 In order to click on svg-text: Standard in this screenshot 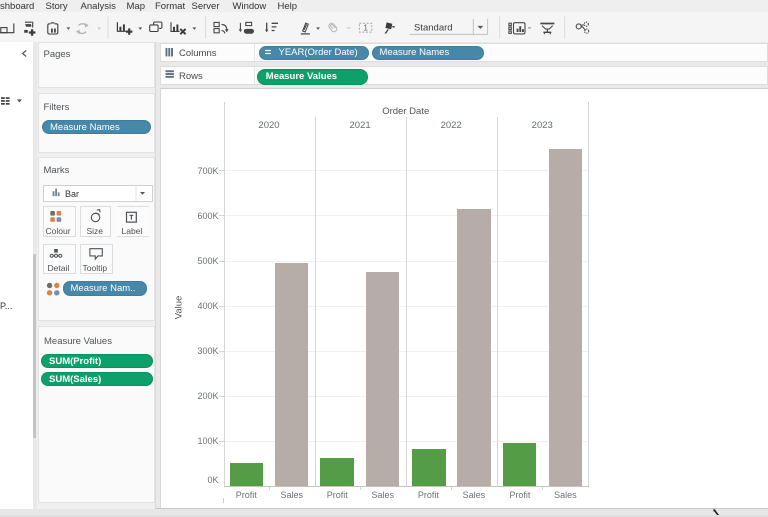, I will do `click(433, 27)`.